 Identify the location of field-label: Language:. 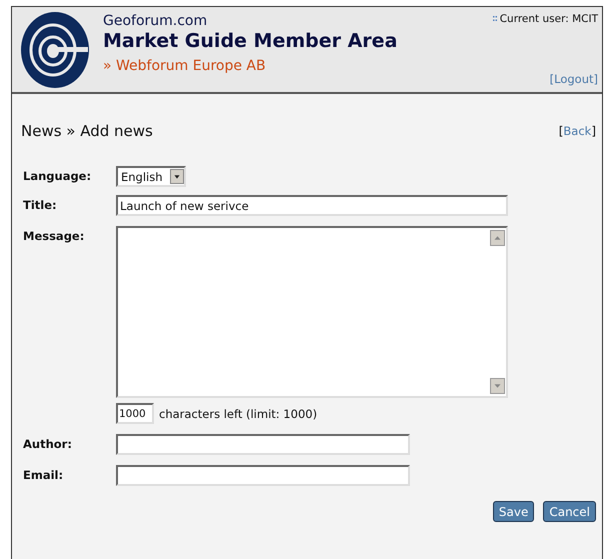
(57, 175).